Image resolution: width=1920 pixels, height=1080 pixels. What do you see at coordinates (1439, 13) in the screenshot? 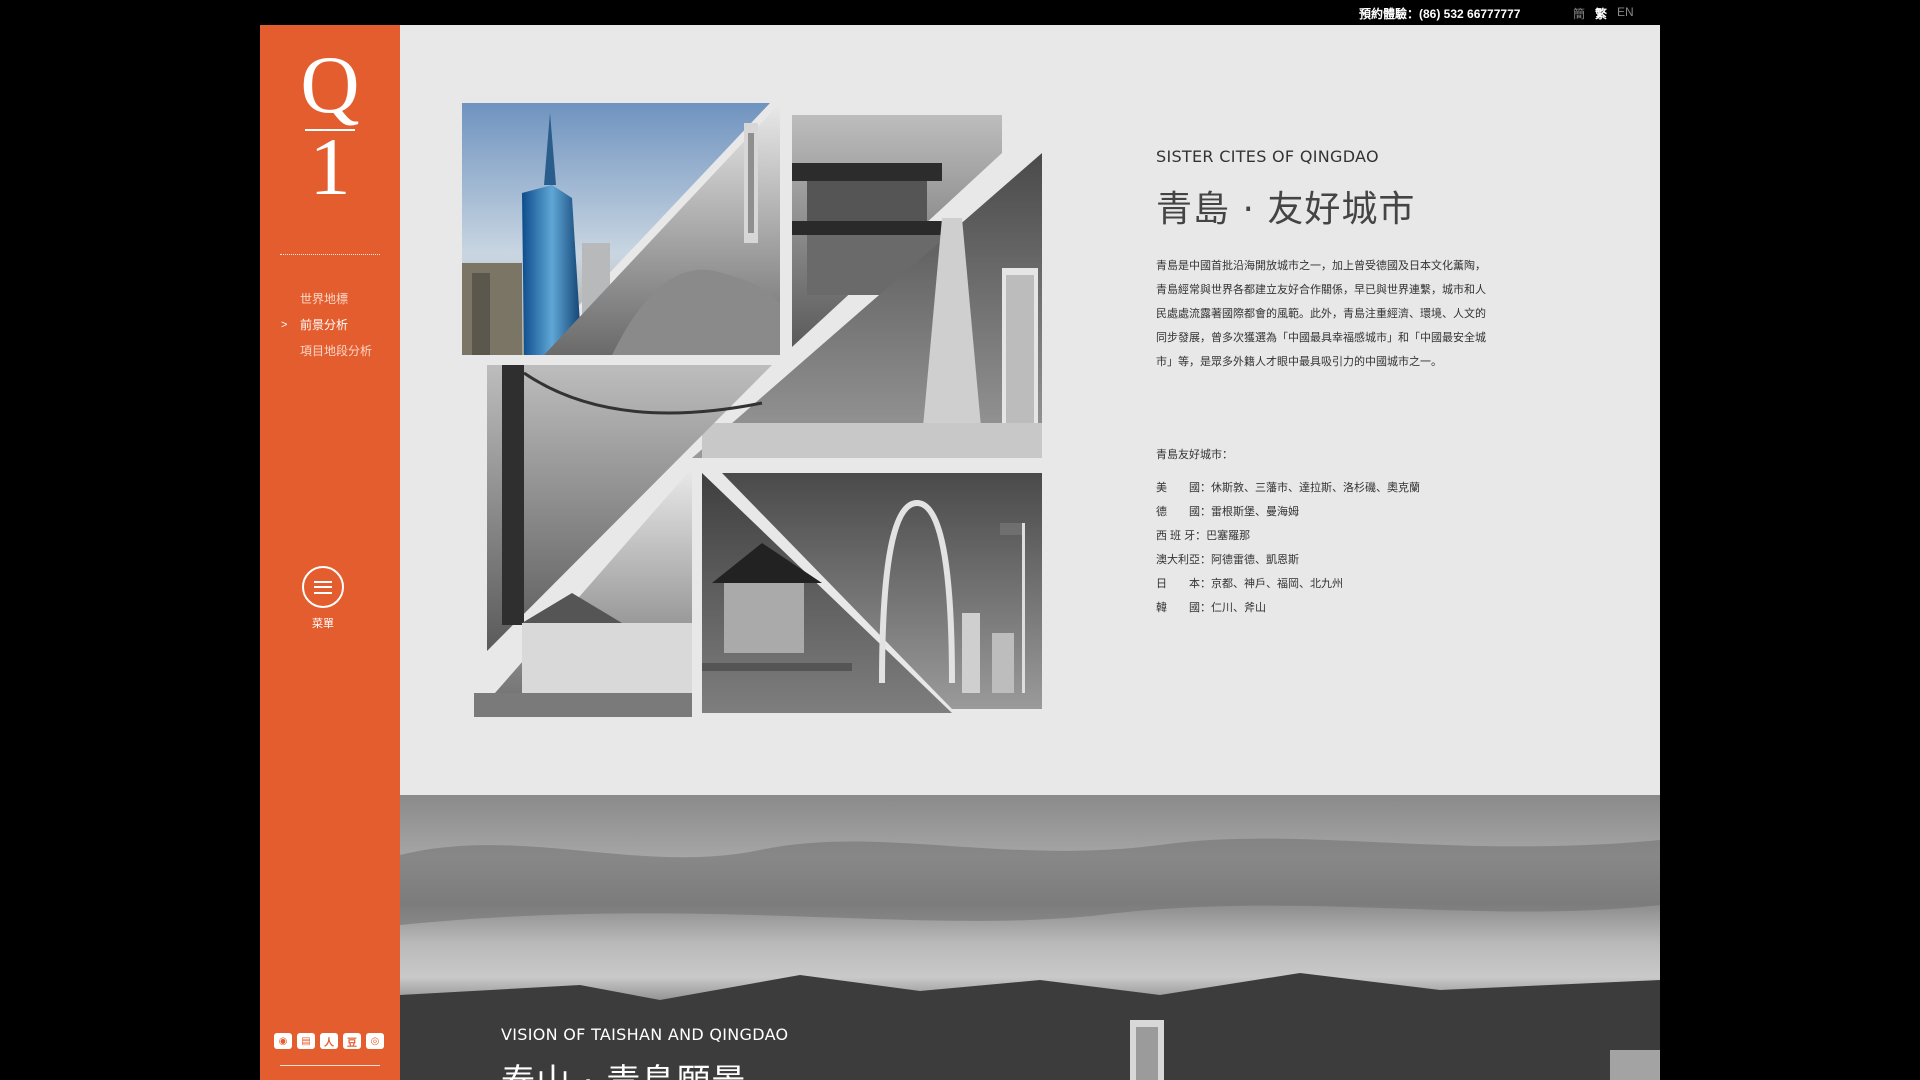
I see `contact-phone: 預約體驗：(86) 532 66777777` at bounding box center [1439, 13].